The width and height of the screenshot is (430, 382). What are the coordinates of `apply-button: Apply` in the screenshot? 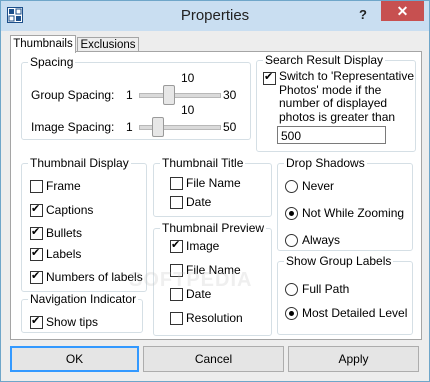 It's located at (353, 359).